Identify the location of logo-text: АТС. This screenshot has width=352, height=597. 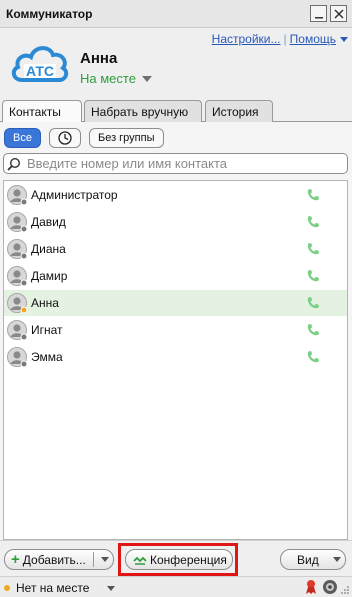
(40, 71).